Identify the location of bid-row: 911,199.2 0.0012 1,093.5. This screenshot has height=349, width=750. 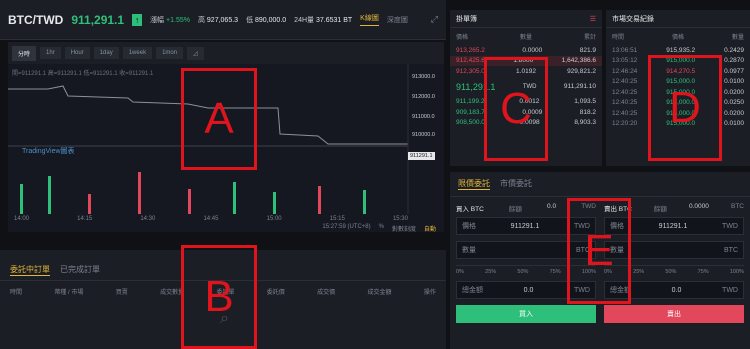
(526, 102).